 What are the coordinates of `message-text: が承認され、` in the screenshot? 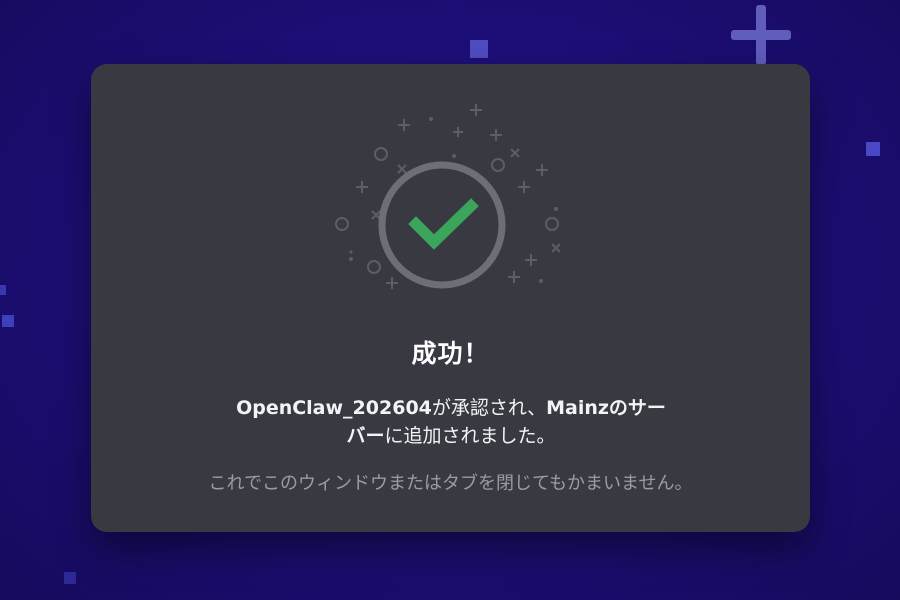 It's located at (489, 408).